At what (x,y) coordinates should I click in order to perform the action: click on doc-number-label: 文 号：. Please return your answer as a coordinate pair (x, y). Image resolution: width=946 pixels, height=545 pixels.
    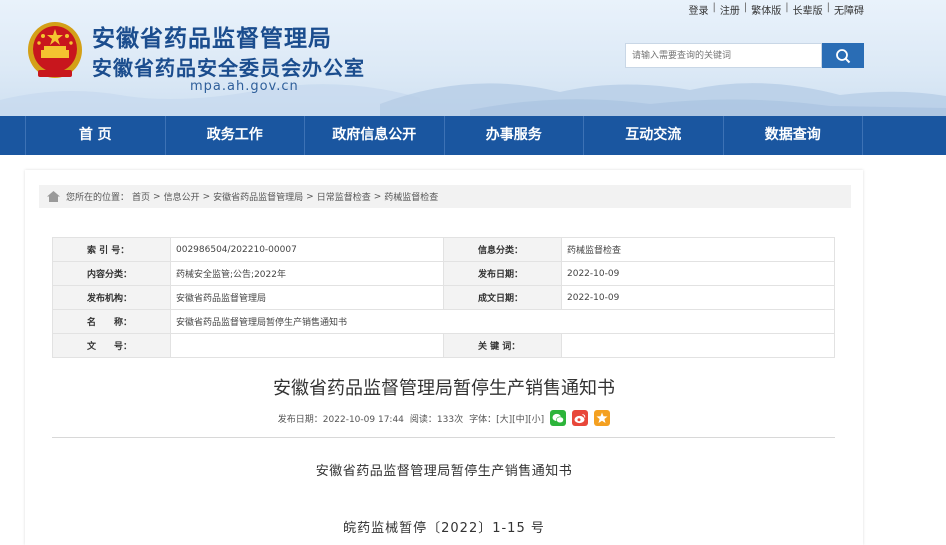
    Looking at the image, I should click on (111, 345).